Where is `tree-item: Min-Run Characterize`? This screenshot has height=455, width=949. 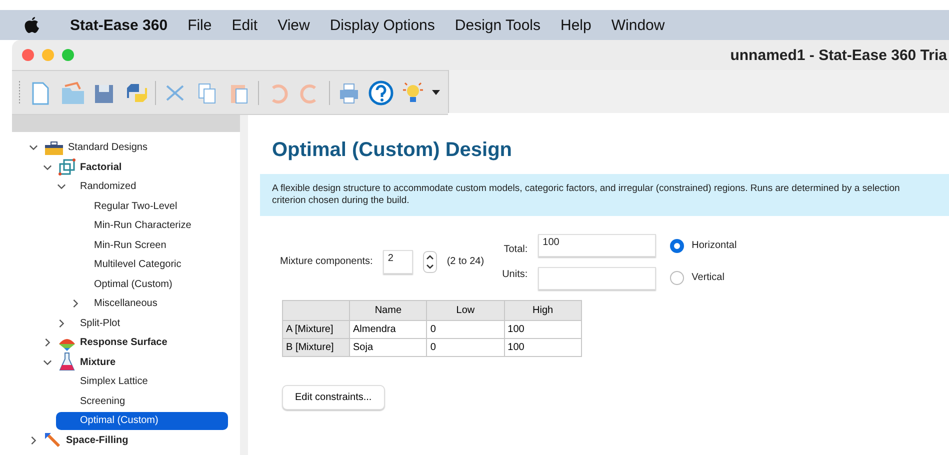
tree-item: Min-Run Characterize is located at coordinates (143, 226).